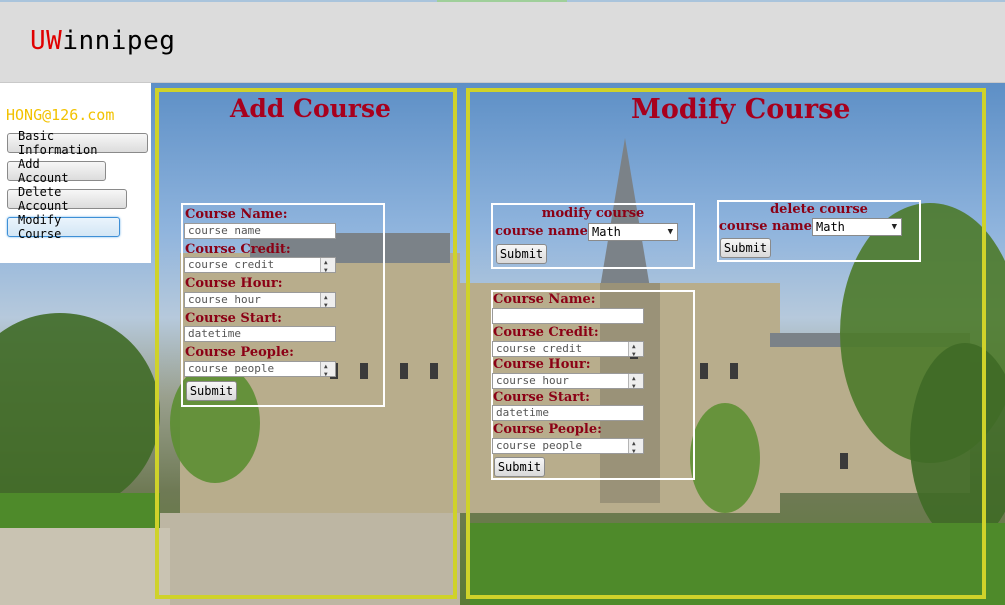 This screenshot has width=1005, height=605. Describe the element at coordinates (238, 249) in the screenshot. I see `add-course-credit-label: Course Credit:` at that location.